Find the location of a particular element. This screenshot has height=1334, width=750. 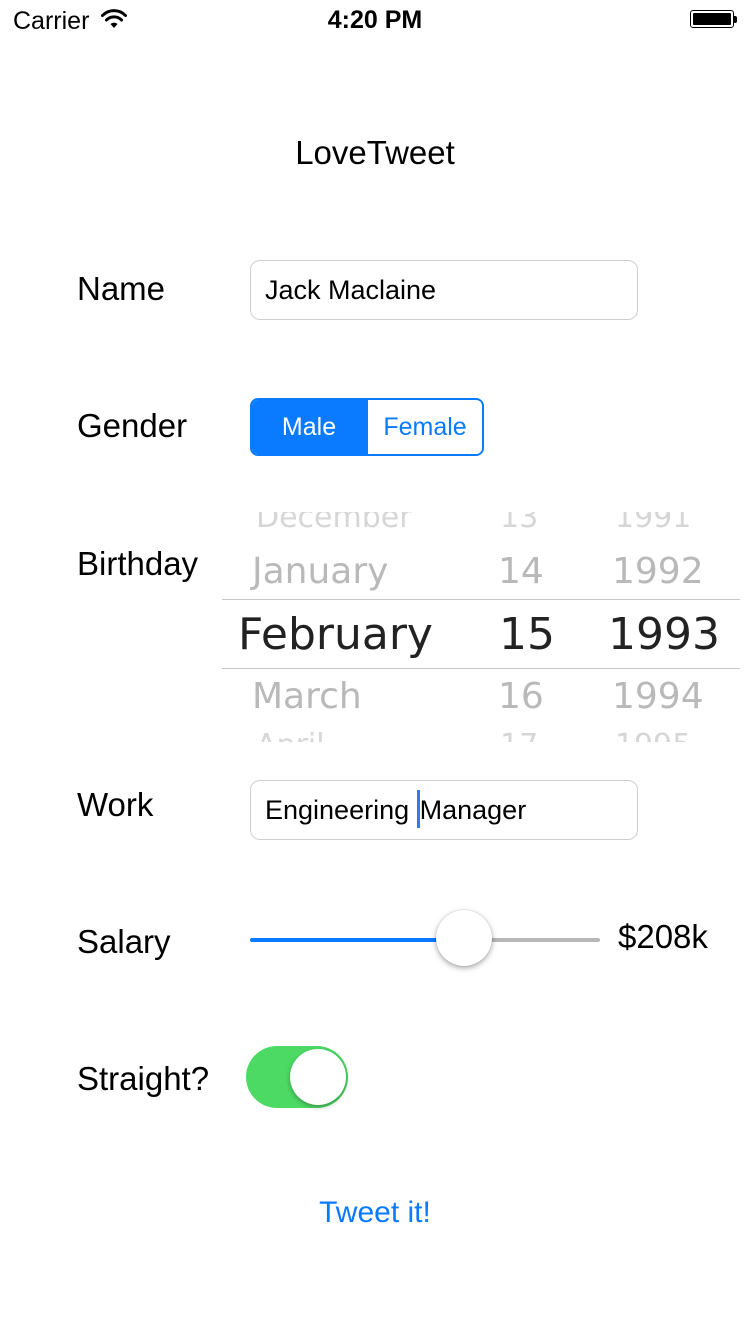

work-field-text-before: Engineering is located at coordinates (341, 810).